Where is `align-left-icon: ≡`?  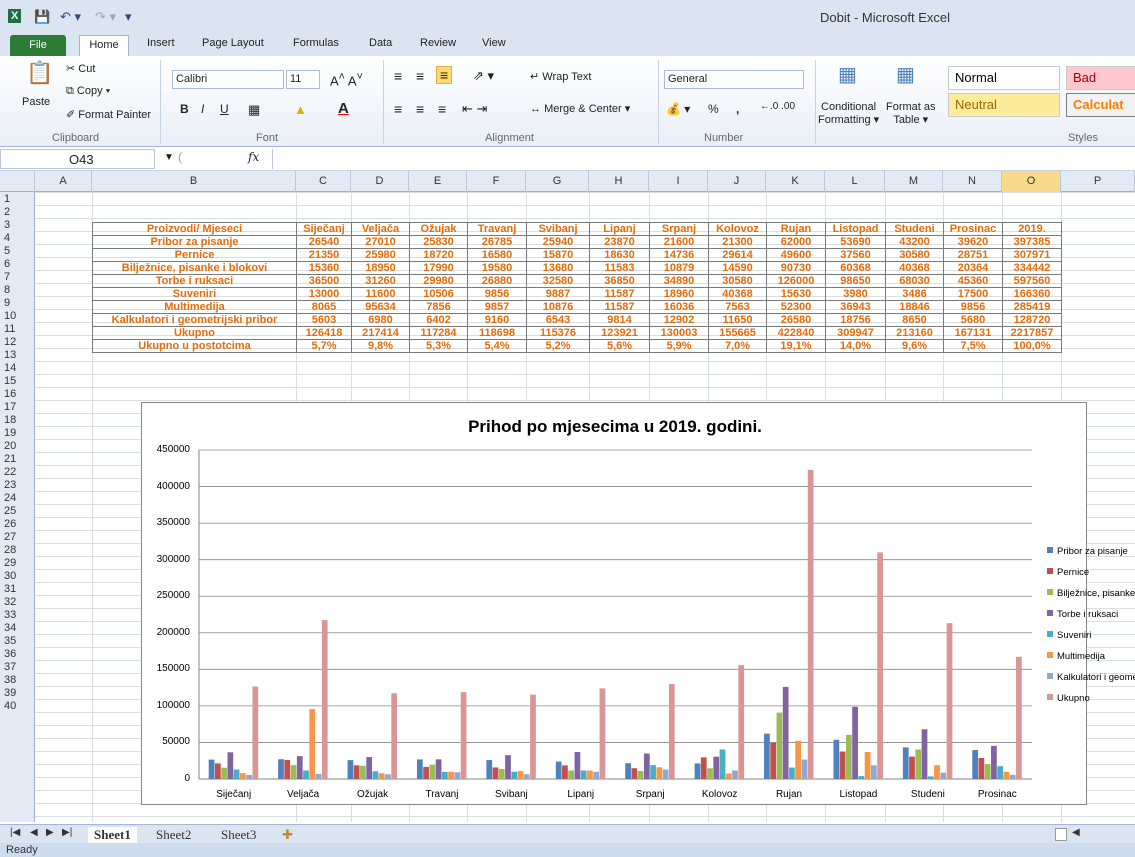 align-left-icon: ≡ is located at coordinates (398, 109).